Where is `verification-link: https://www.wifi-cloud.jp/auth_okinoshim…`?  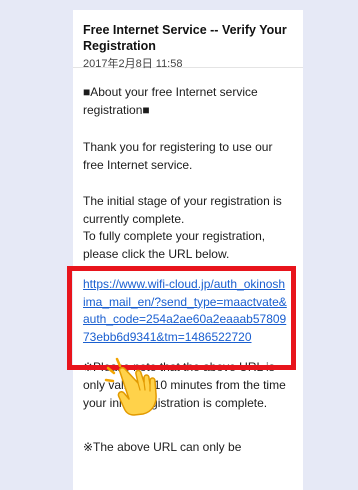
verification-link: https://www.wifi-cloud.jp/auth_okinoshim… is located at coordinates (185, 311).